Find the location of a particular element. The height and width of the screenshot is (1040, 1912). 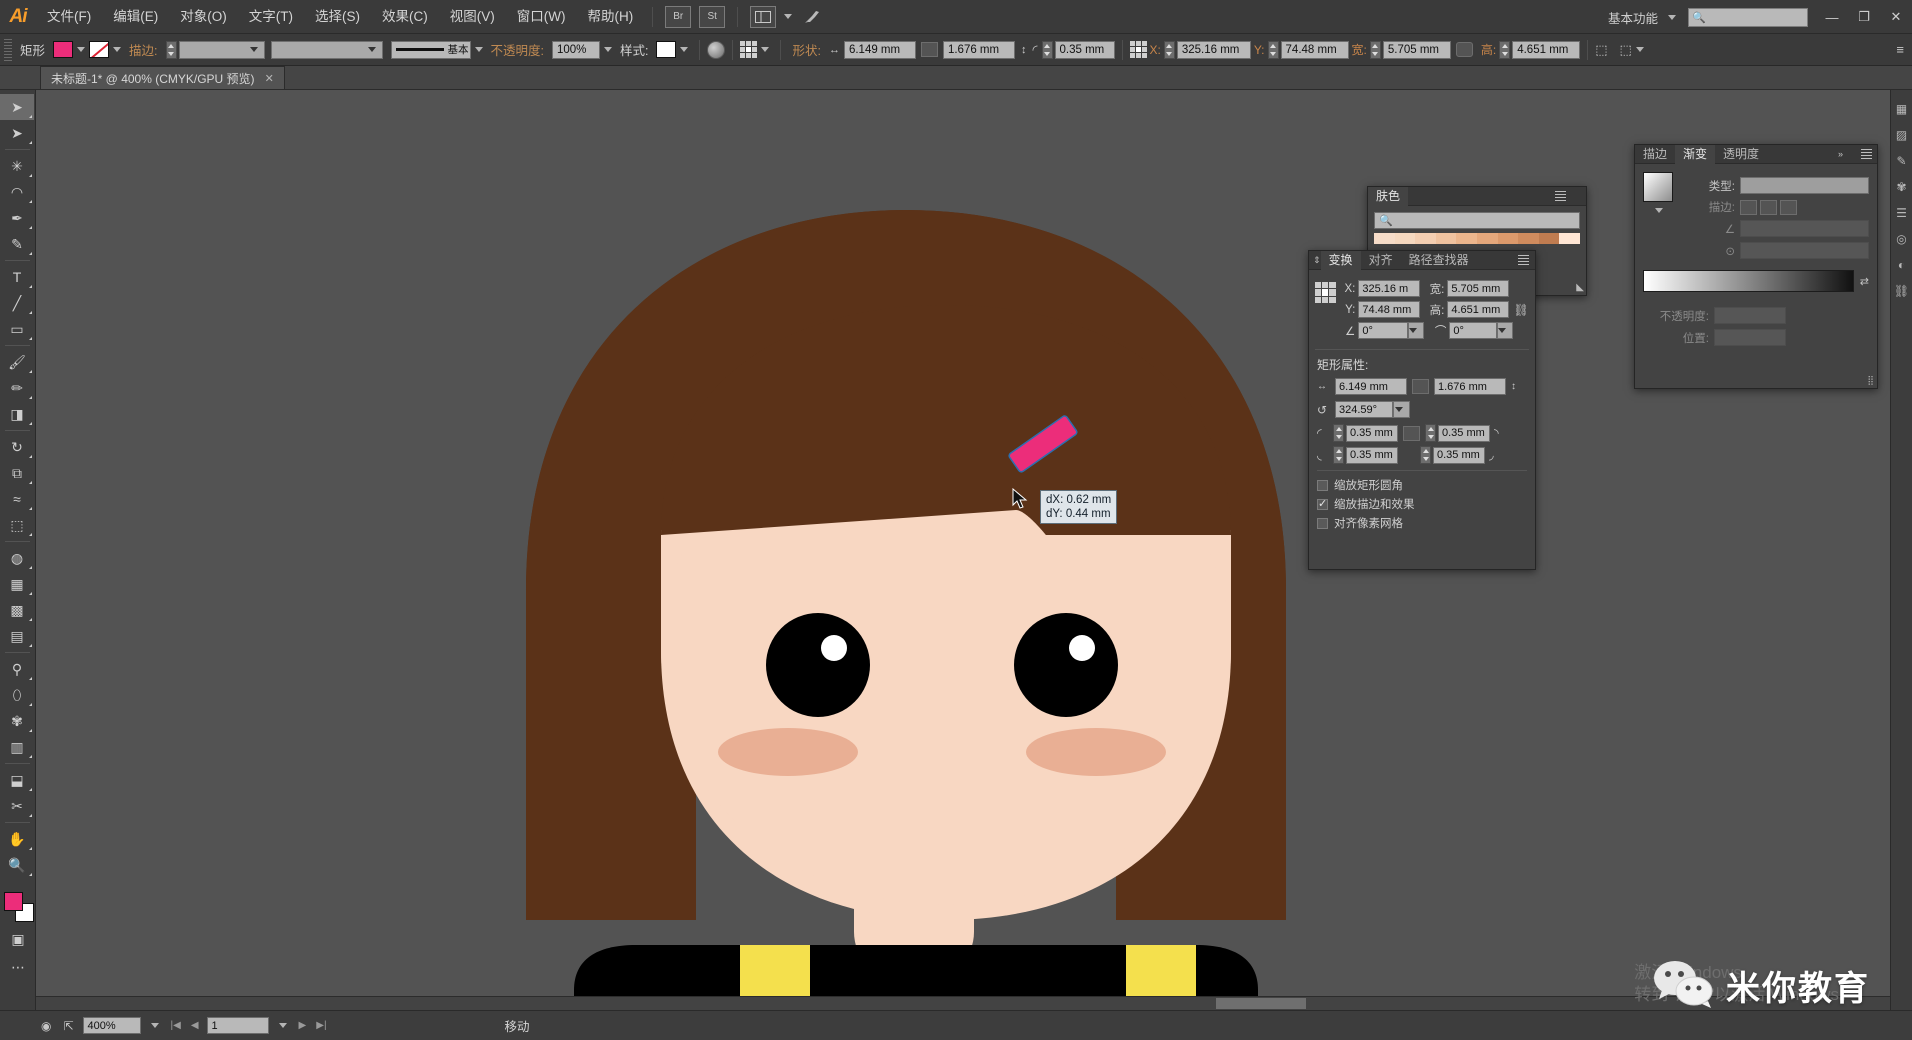

checkbox-scale-corners: 缩放矩形圆角 is located at coordinates (1422, 485).